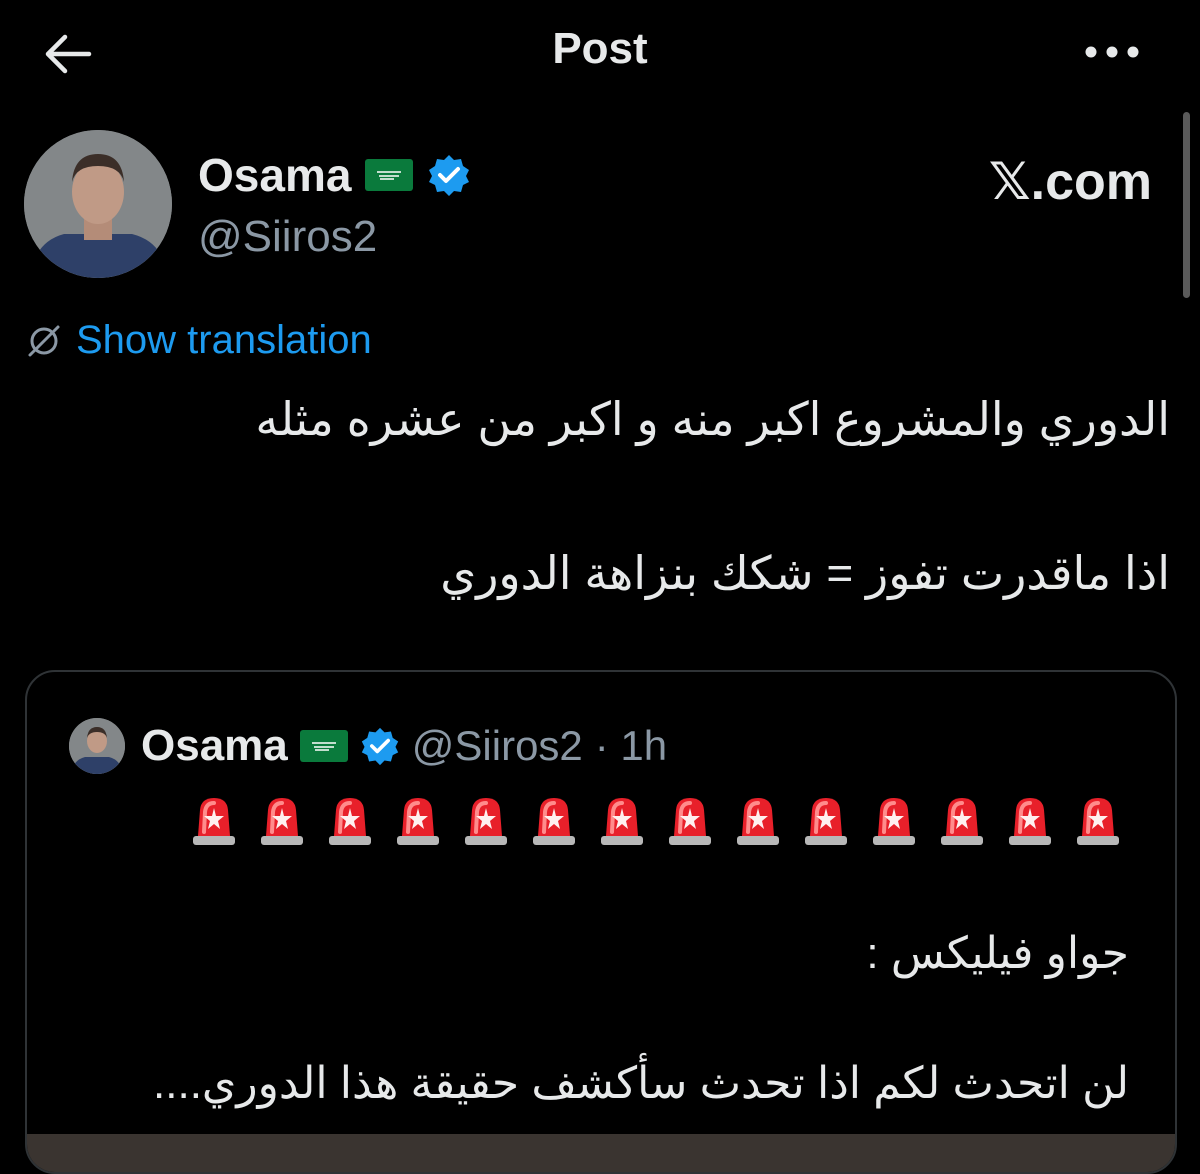  Describe the element at coordinates (1070, 182) in the screenshot. I see `xcom-watermark: 𝕏.com` at that location.